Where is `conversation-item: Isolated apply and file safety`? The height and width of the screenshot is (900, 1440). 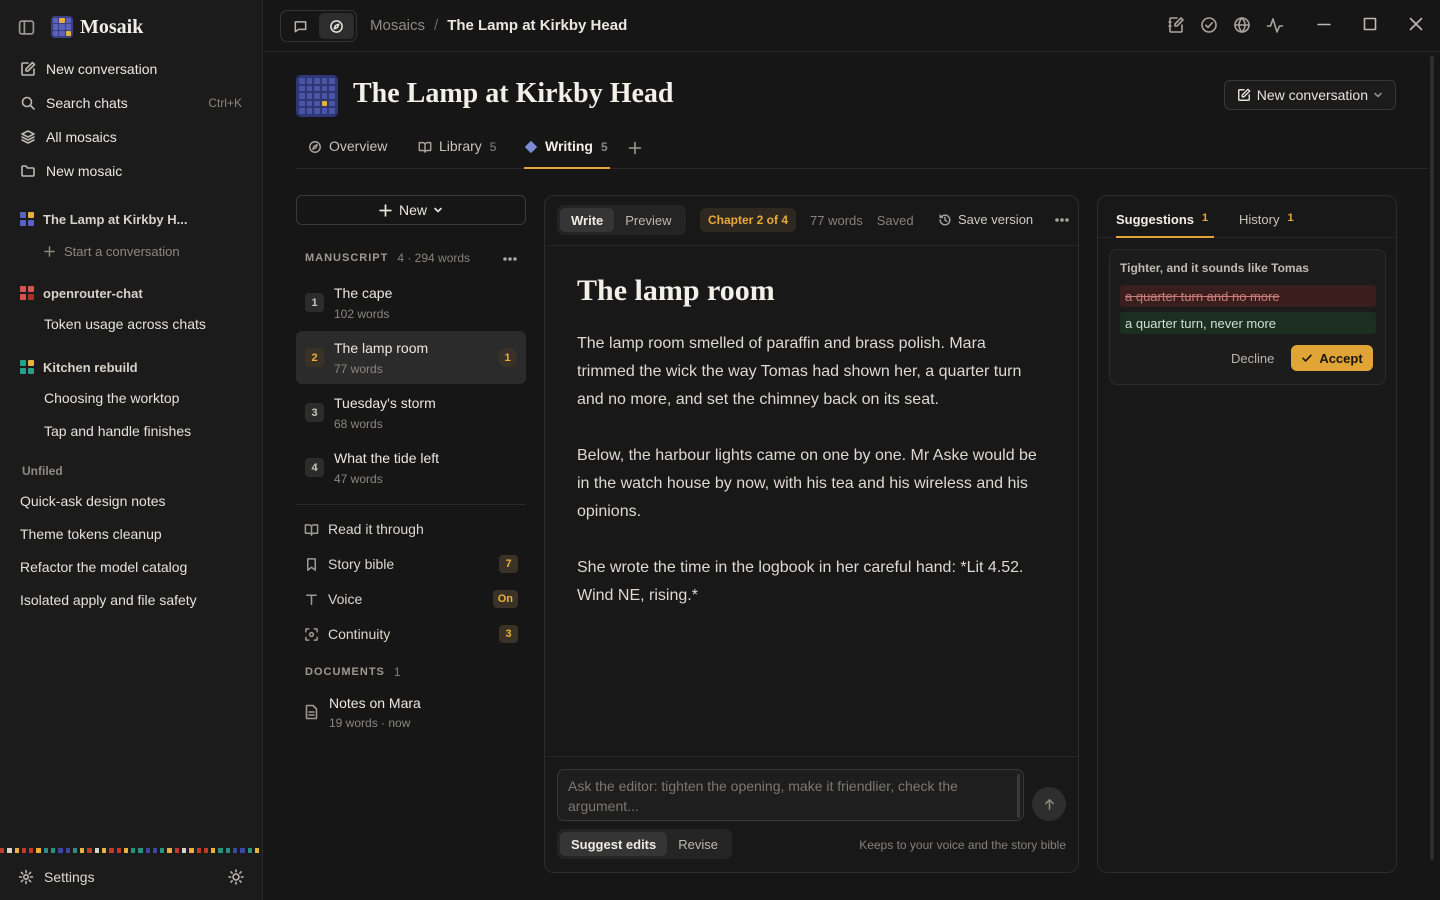
conversation-item: Isolated apply and file safety is located at coordinates (108, 600).